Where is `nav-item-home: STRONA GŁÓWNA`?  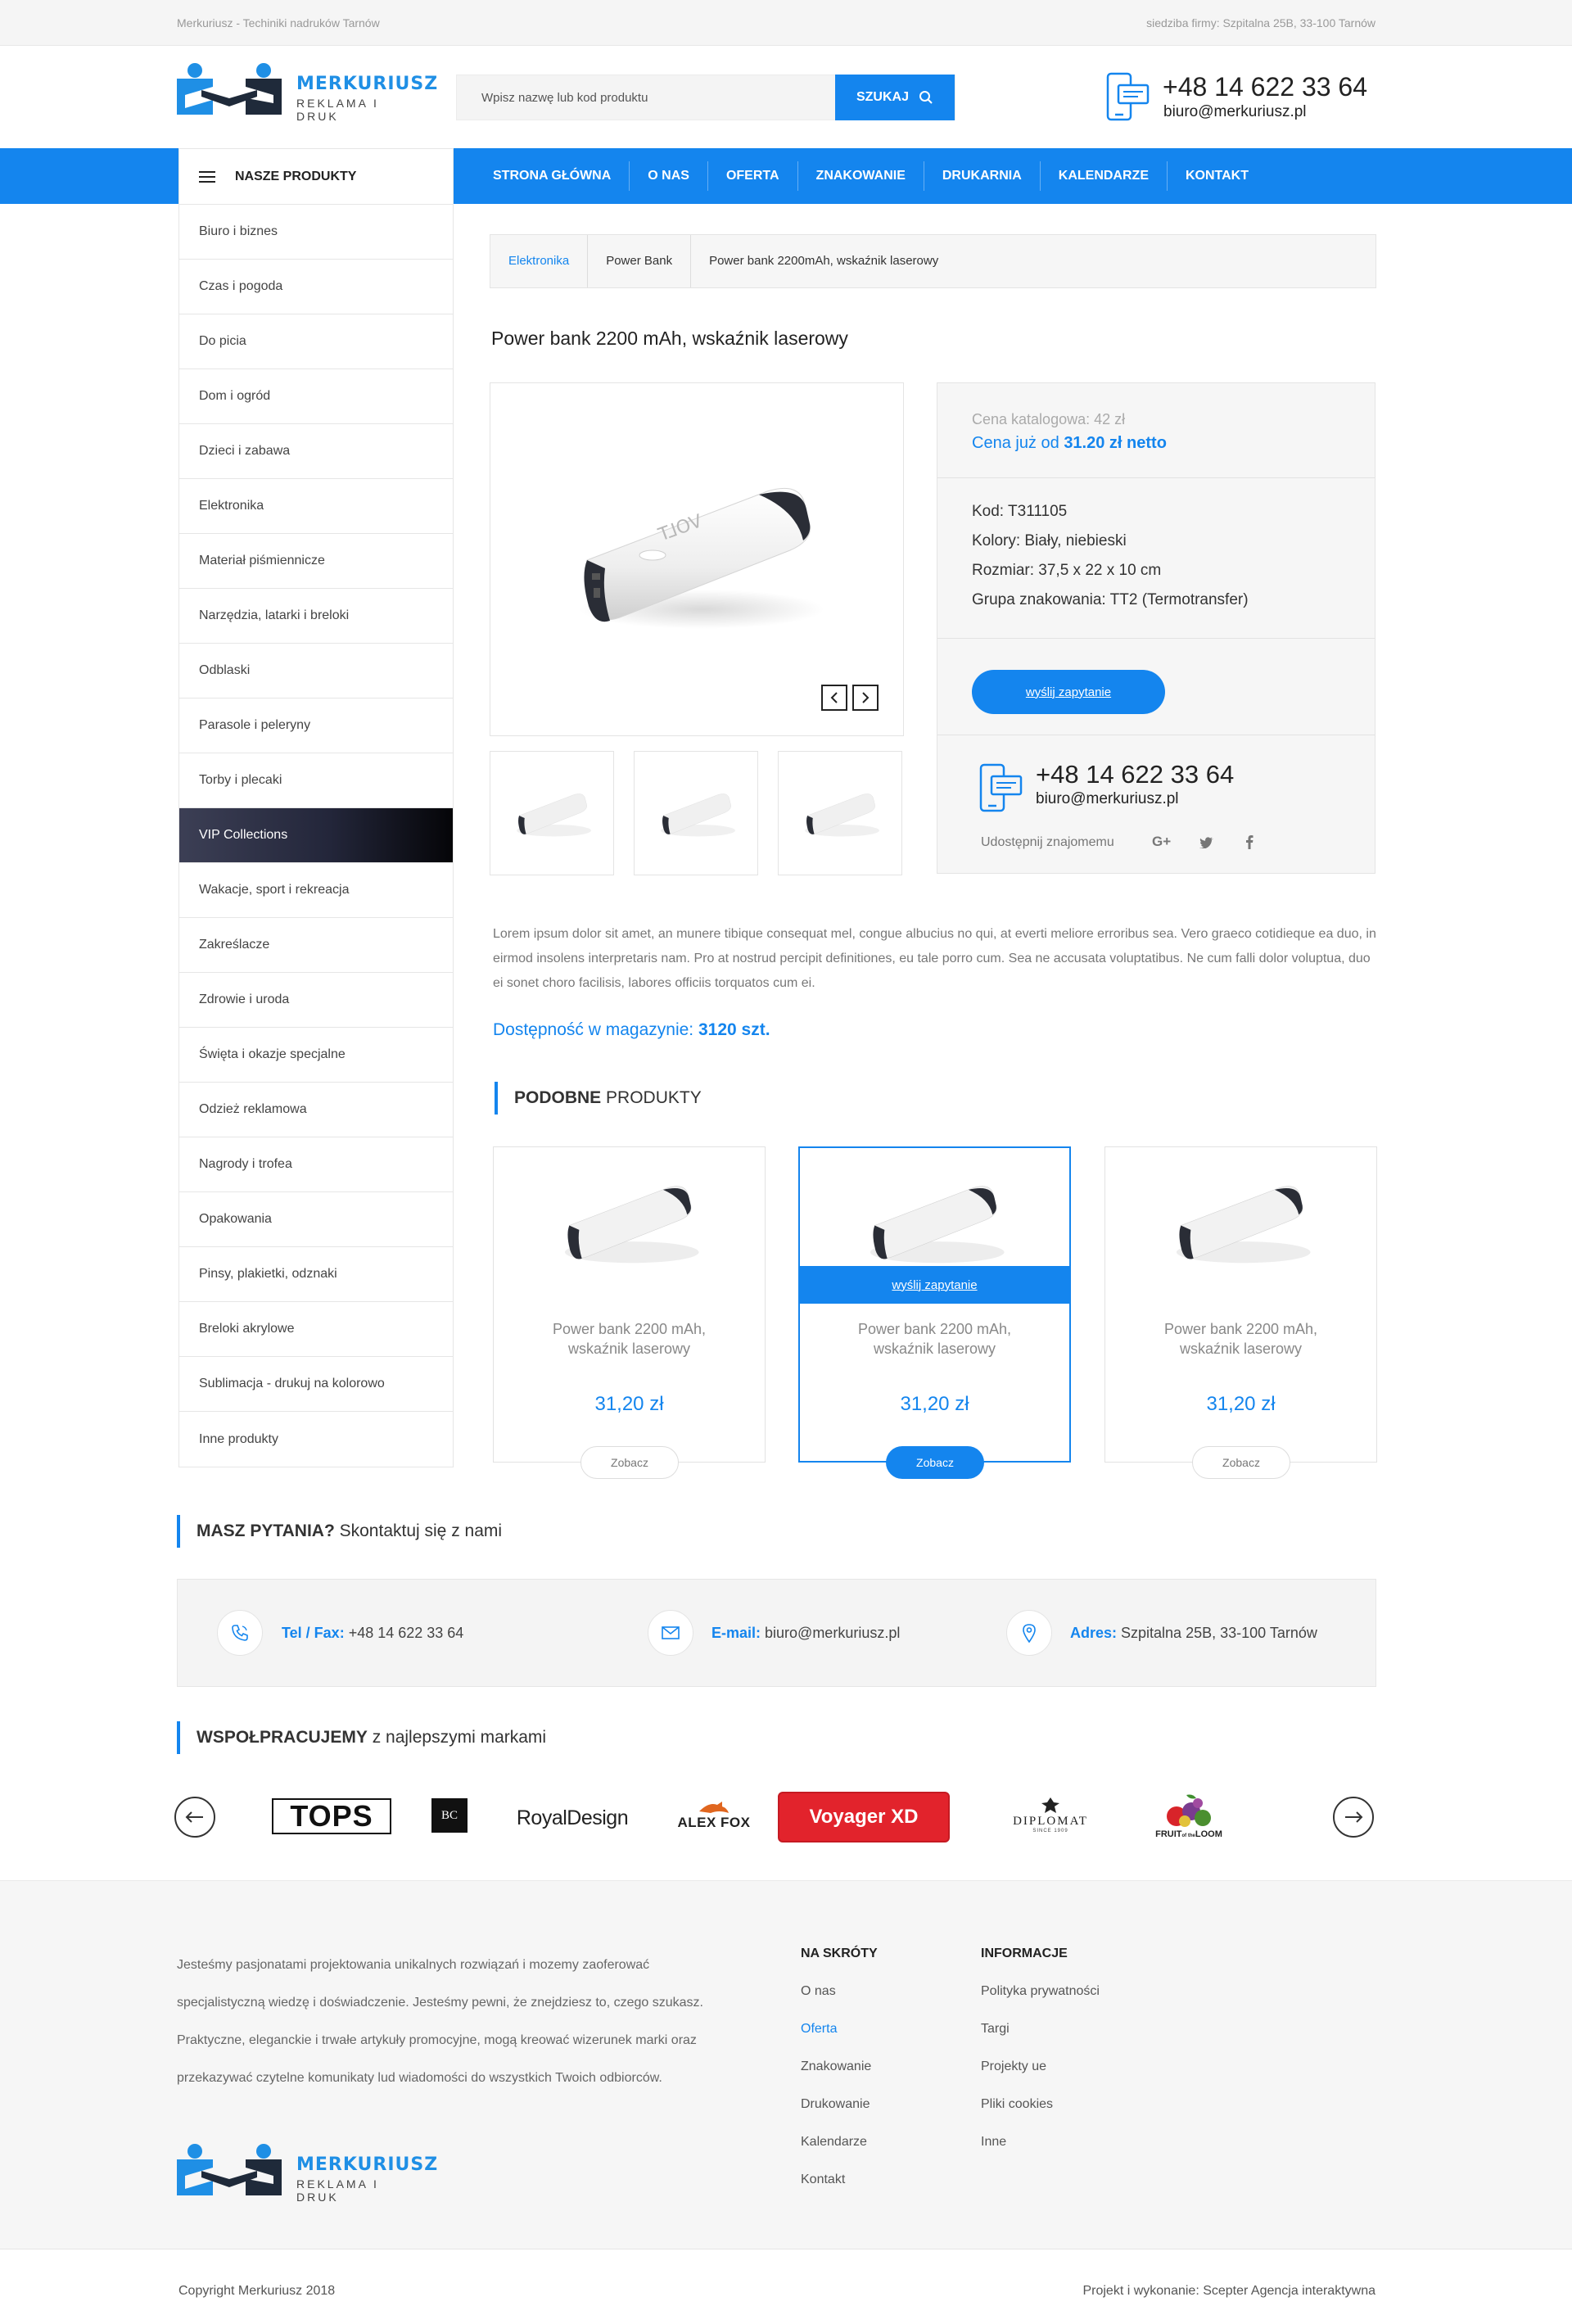 nav-item-home: STRONA GŁÓWNA is located at coordinates (552, 176).